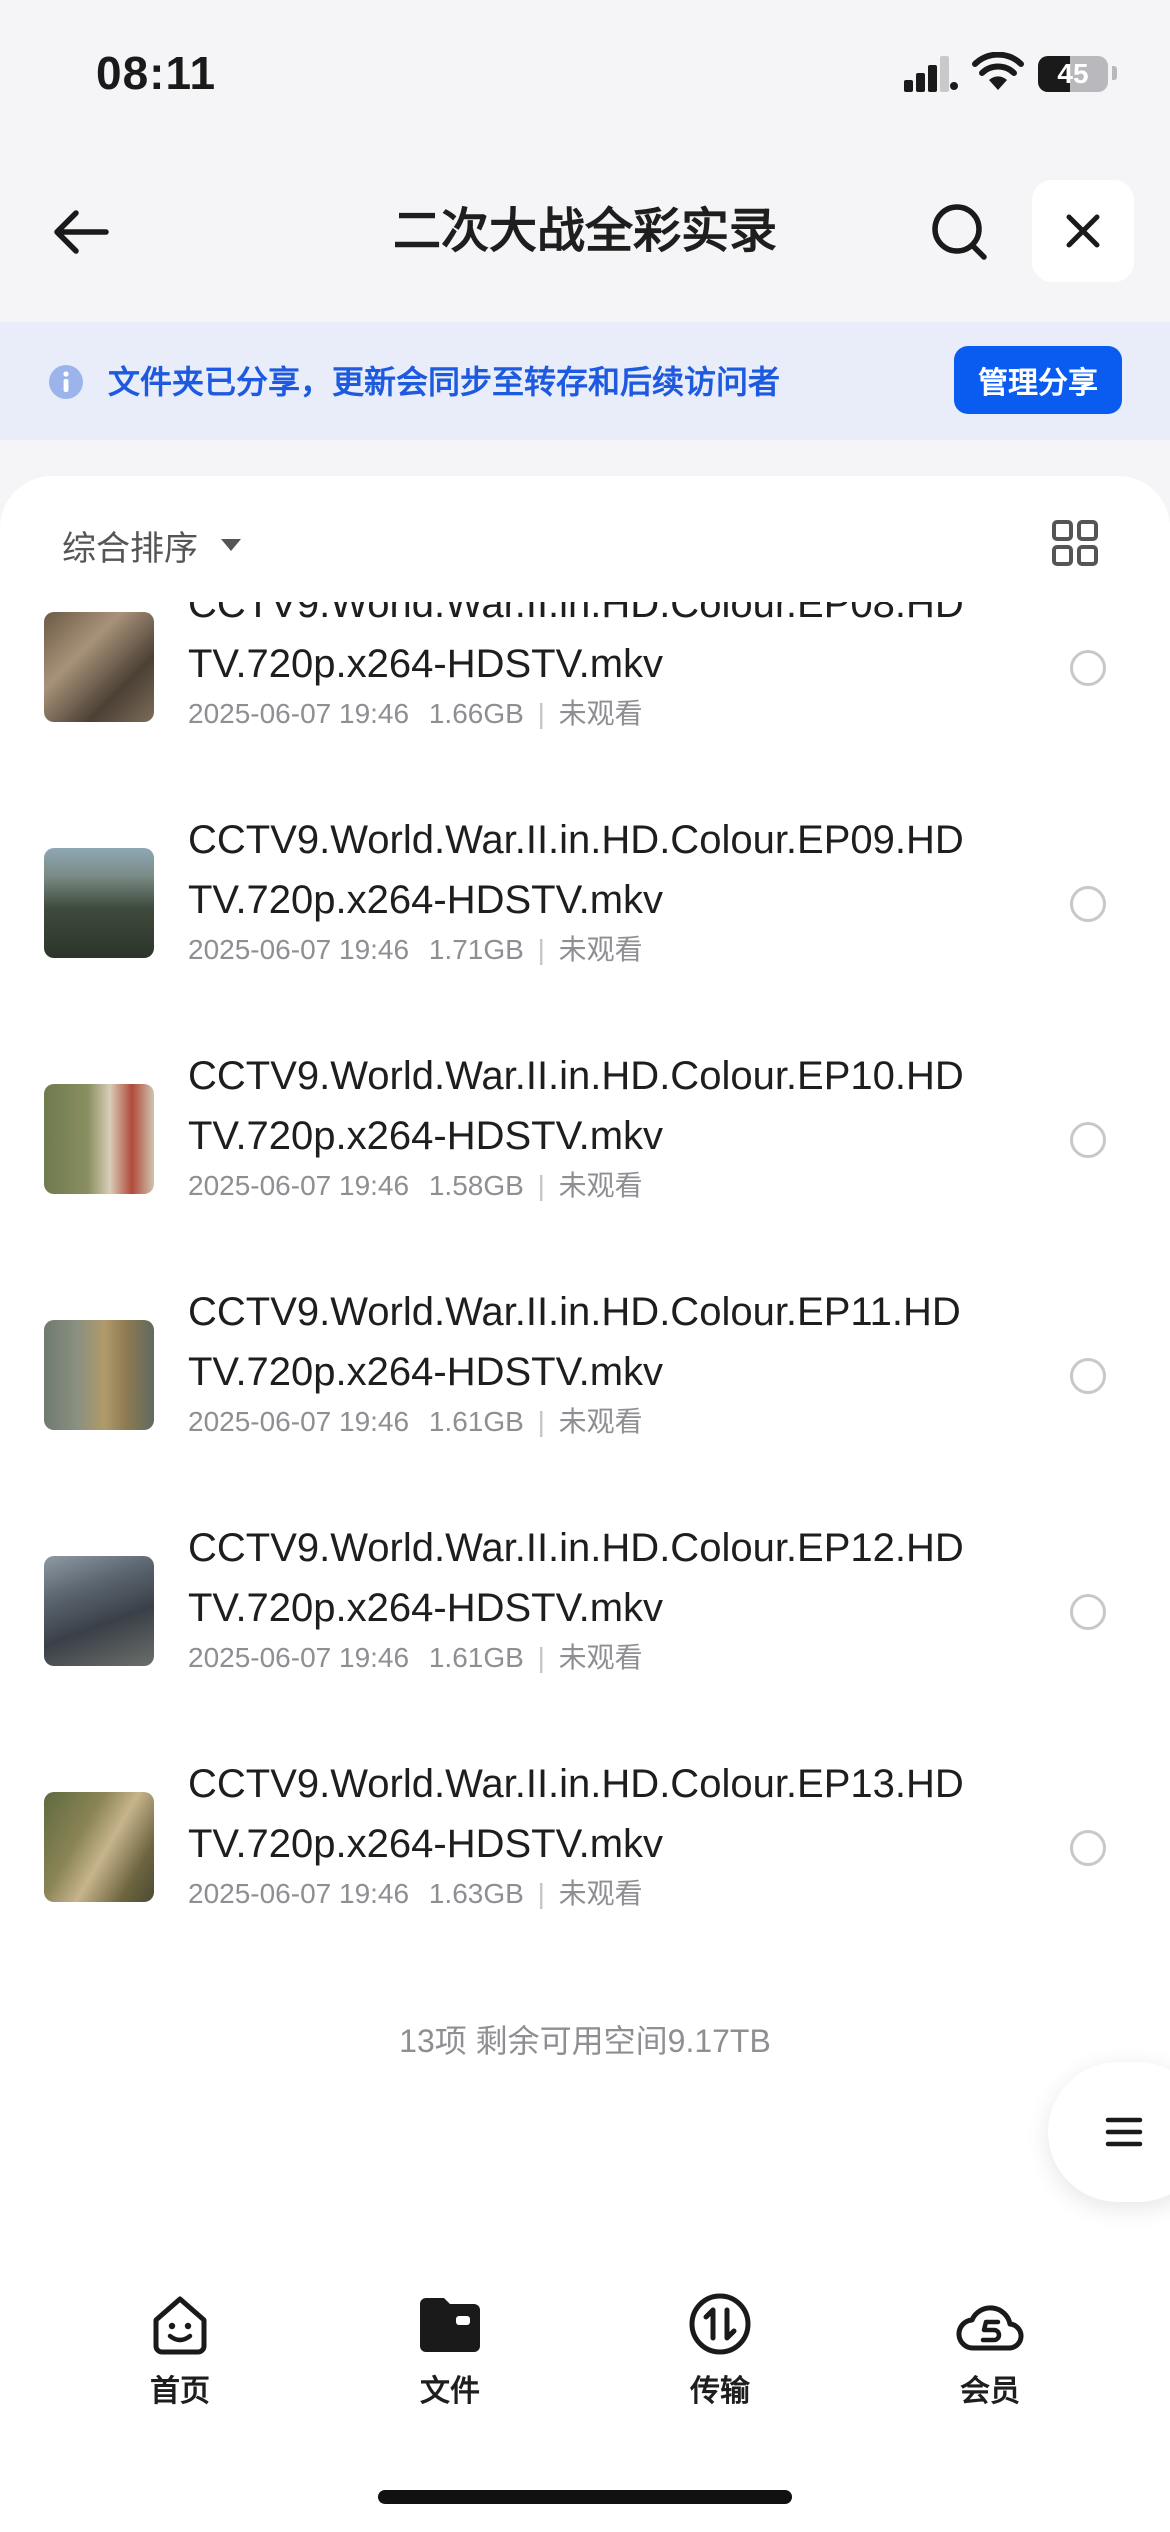 The width and height of the screenshot is (1170, 2532). Describe the element at coordinates (415, 950) in the screenshot. I see `file-meta: 2025-06-07 19:46 1.71GB | 未观看` at that location.